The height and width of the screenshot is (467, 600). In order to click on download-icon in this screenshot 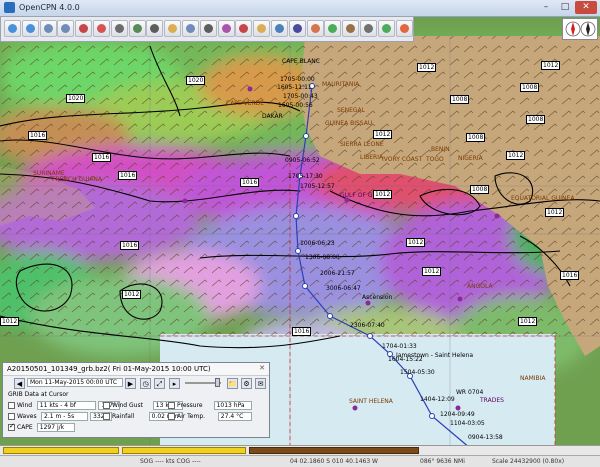, I will do `click(386, 28)`.